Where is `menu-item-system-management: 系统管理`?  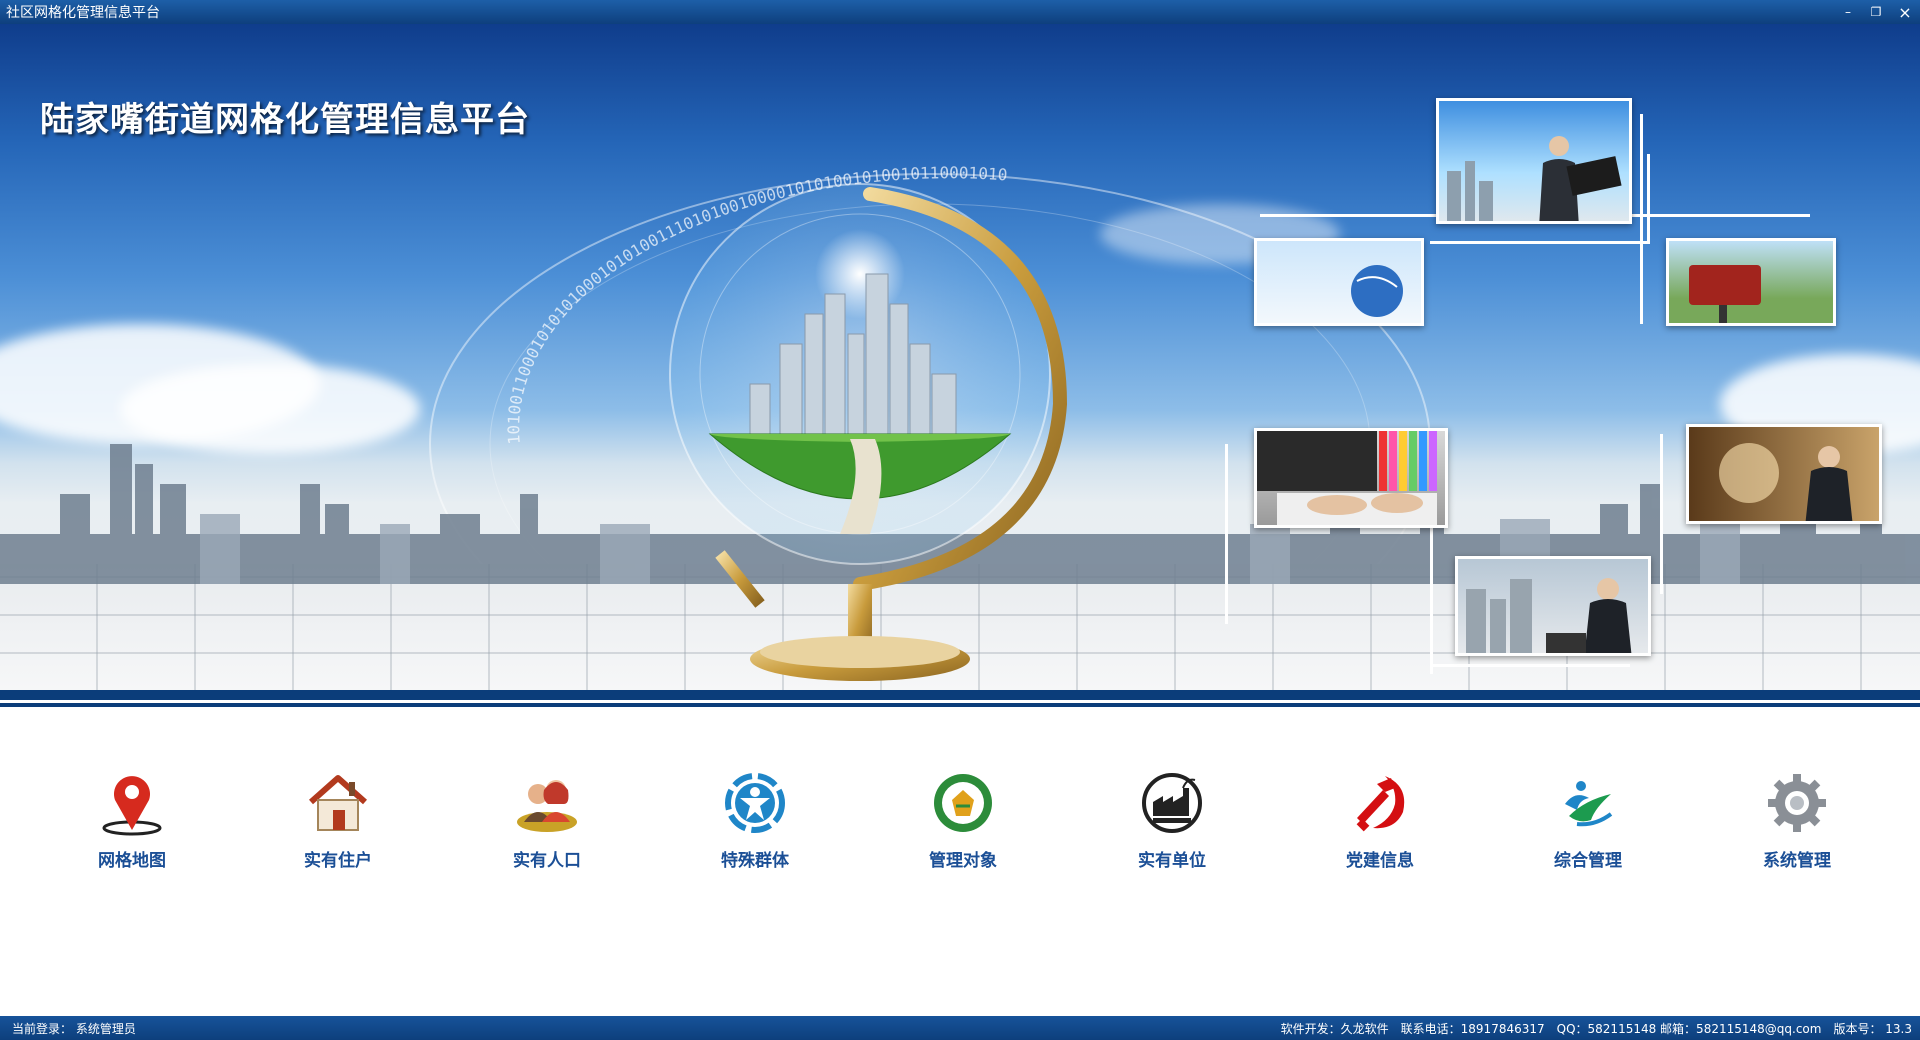 menu-item-system-management: 系统管理 is located at coordinates (1797, 815).